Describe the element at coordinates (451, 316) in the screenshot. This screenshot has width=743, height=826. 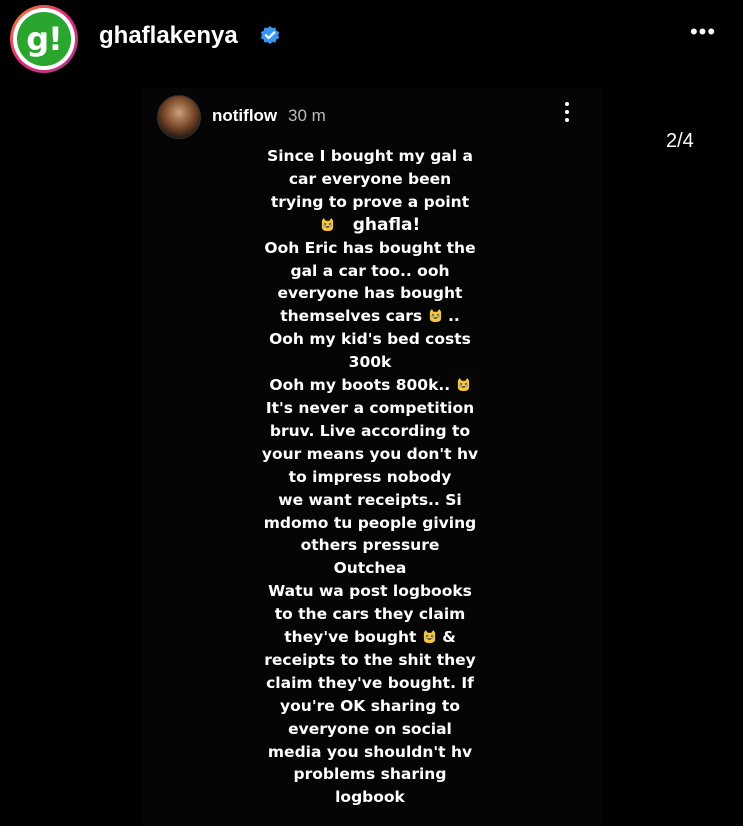
I see `story-line-suffix: ..` at that location.